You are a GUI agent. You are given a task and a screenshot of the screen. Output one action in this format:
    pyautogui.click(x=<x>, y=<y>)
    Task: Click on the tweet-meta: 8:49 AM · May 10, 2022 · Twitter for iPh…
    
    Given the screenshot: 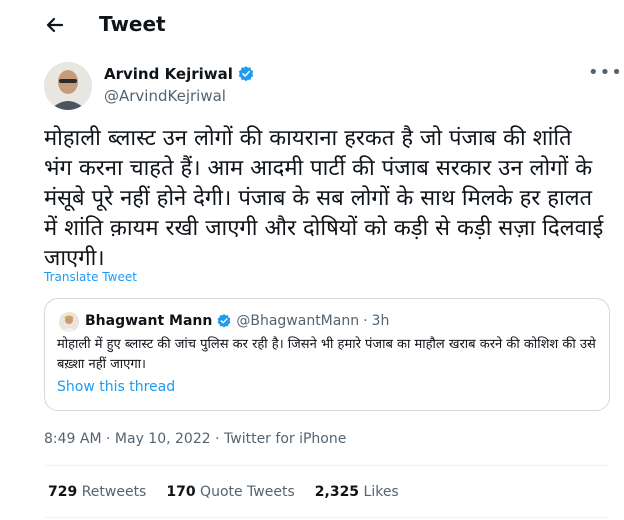 What is the action you would take?
    pyautogui.click(x=195, y=439)
    